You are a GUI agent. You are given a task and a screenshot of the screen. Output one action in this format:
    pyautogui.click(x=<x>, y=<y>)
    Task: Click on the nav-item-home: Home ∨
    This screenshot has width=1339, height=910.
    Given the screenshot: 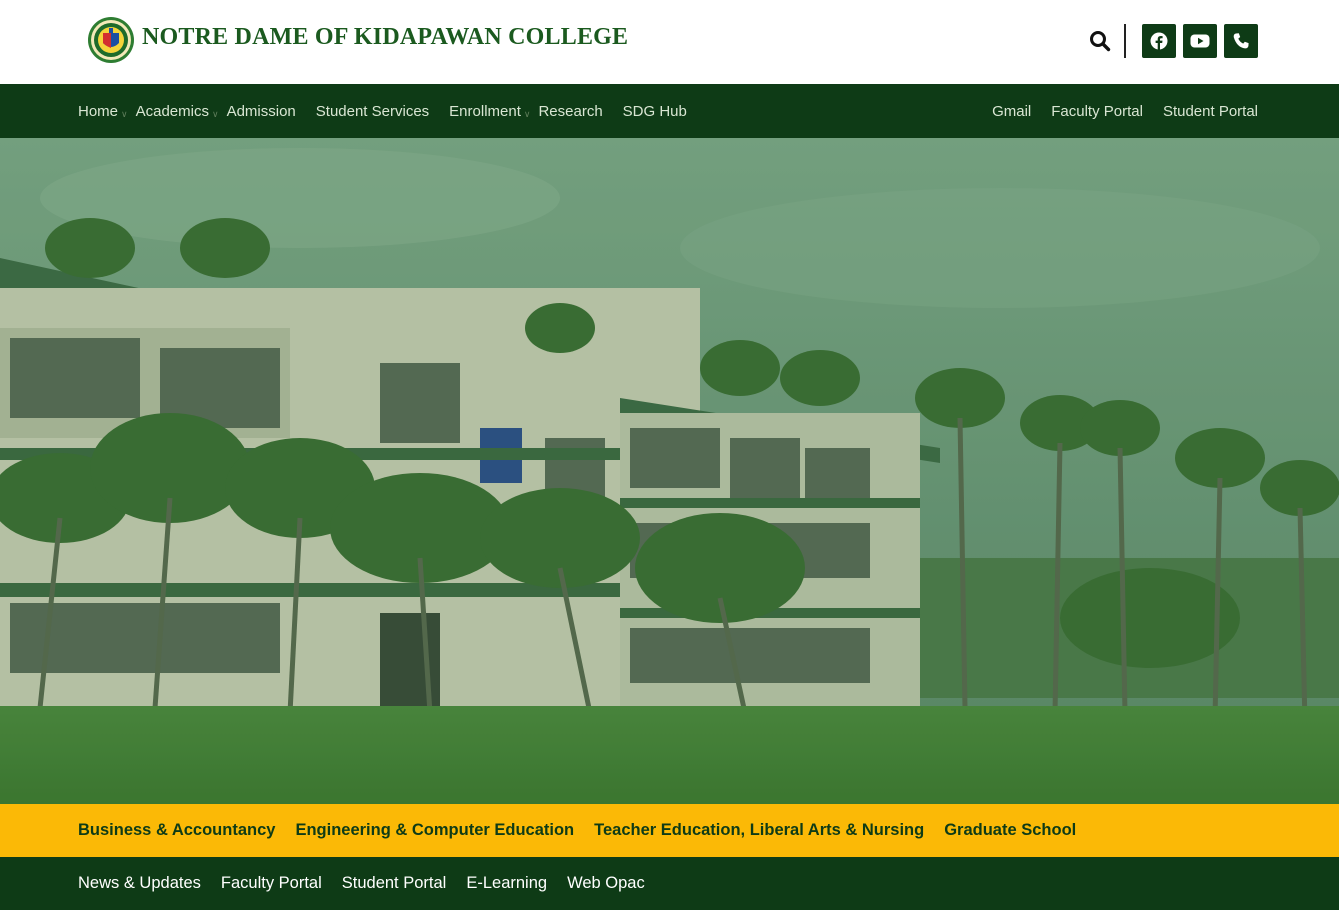 What is the action you would take?
    pyautogui.click(x=103, y=111)
    